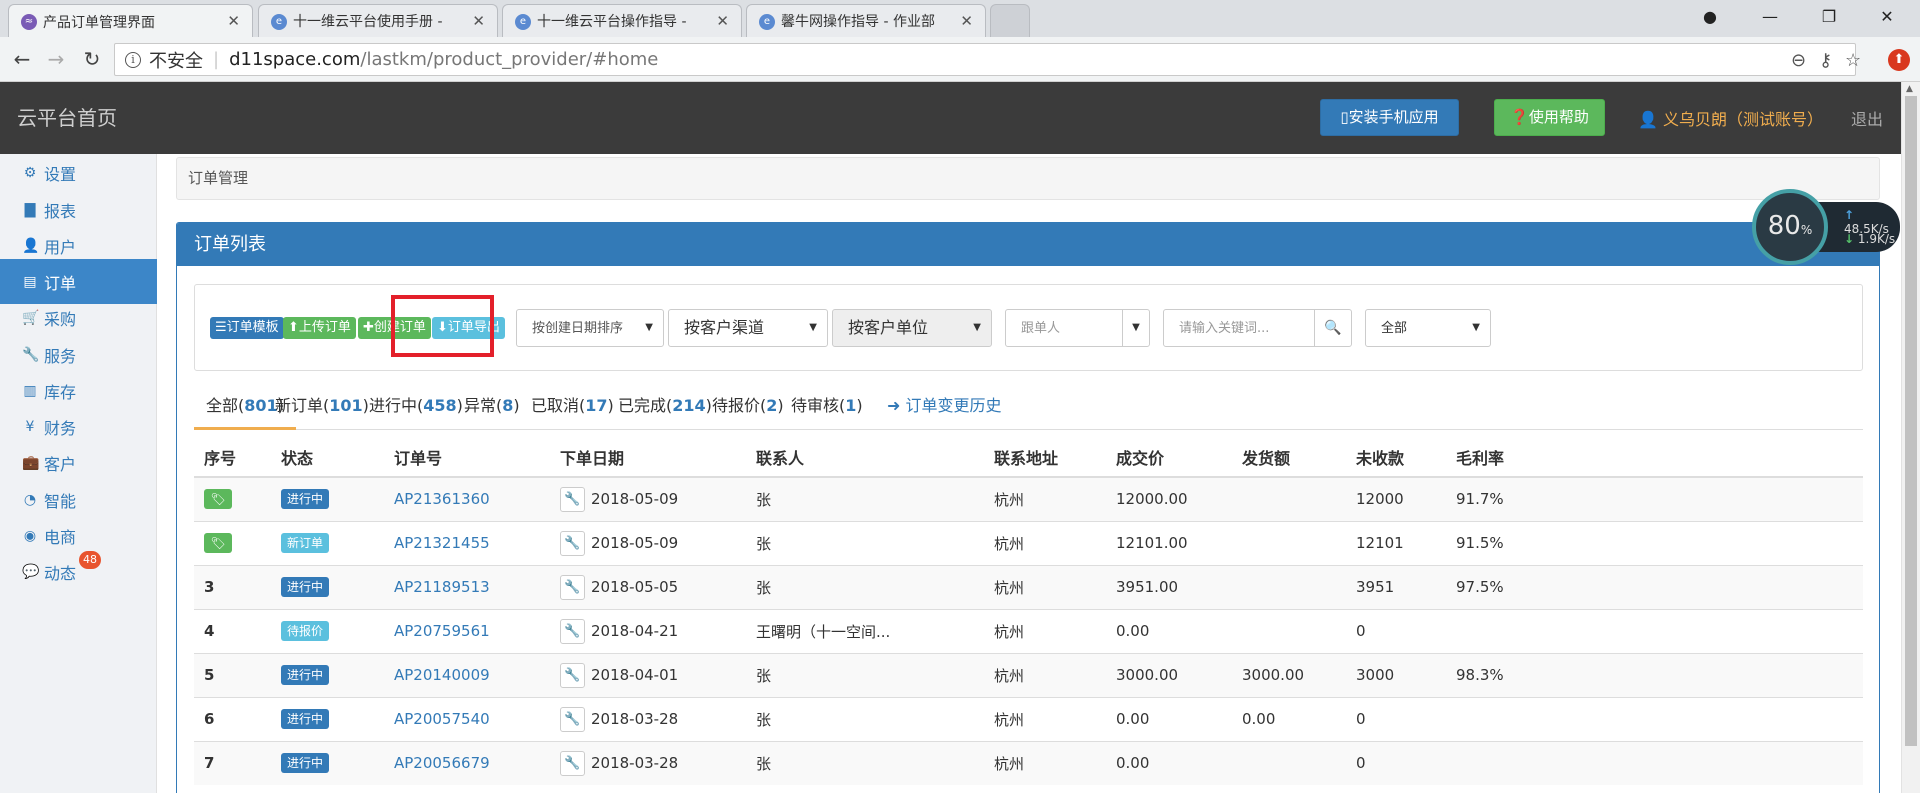  I want to click on upload-order-button: ⬆上传订单, so click(319, 328).